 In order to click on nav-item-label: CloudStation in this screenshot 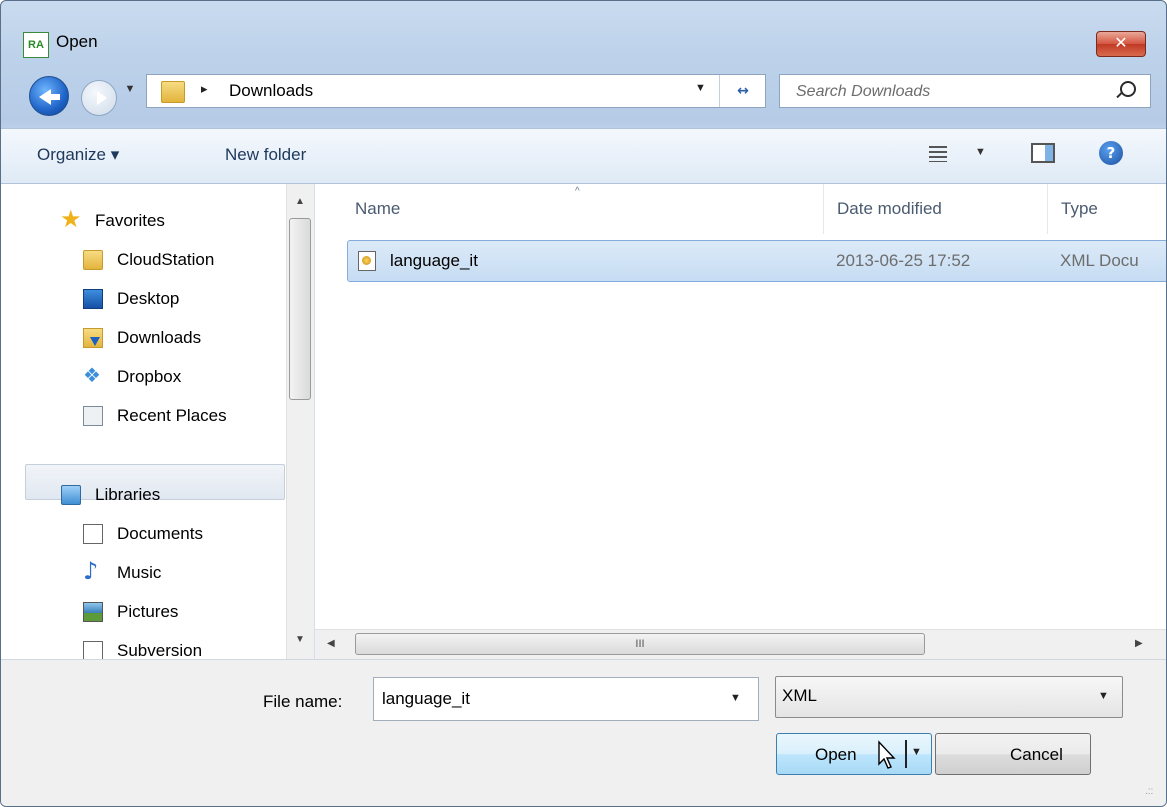, I will do `click(166, 259)`.